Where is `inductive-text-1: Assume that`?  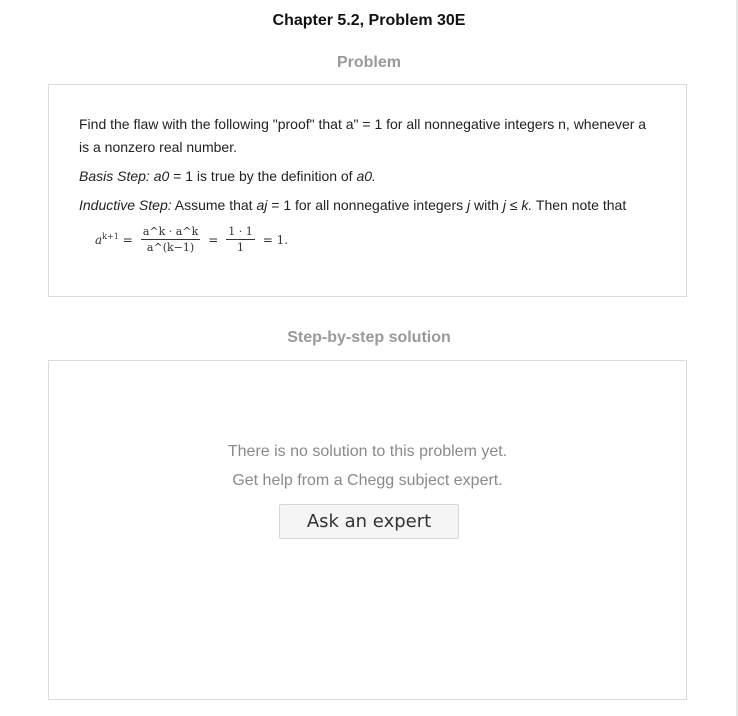
inductive-text-1: Assume that is located at coordinates (214, 205).